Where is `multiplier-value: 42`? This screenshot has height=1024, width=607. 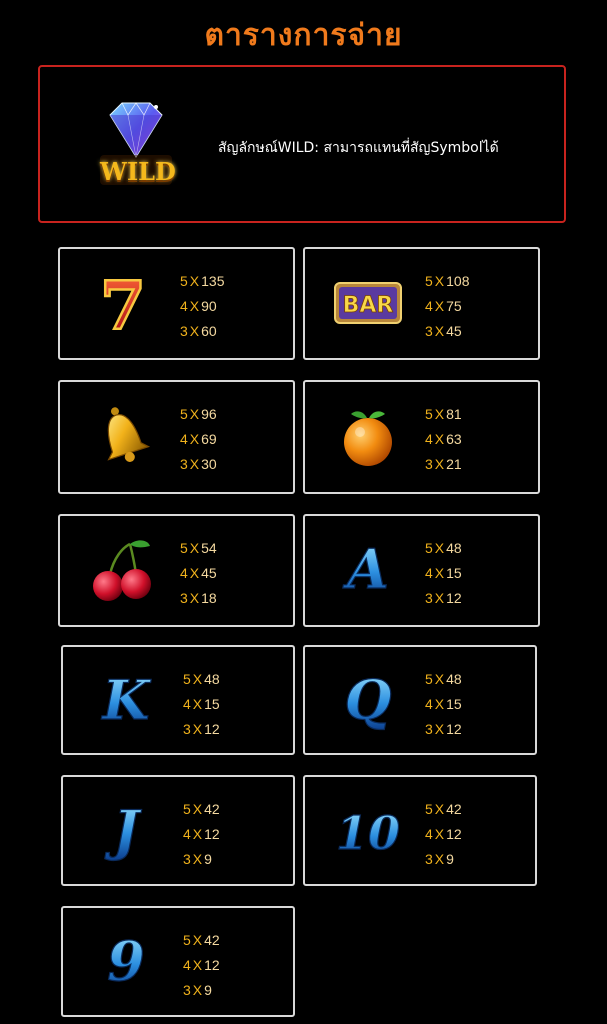 multiplier-value: 42 is located at coordinates (212, 809).